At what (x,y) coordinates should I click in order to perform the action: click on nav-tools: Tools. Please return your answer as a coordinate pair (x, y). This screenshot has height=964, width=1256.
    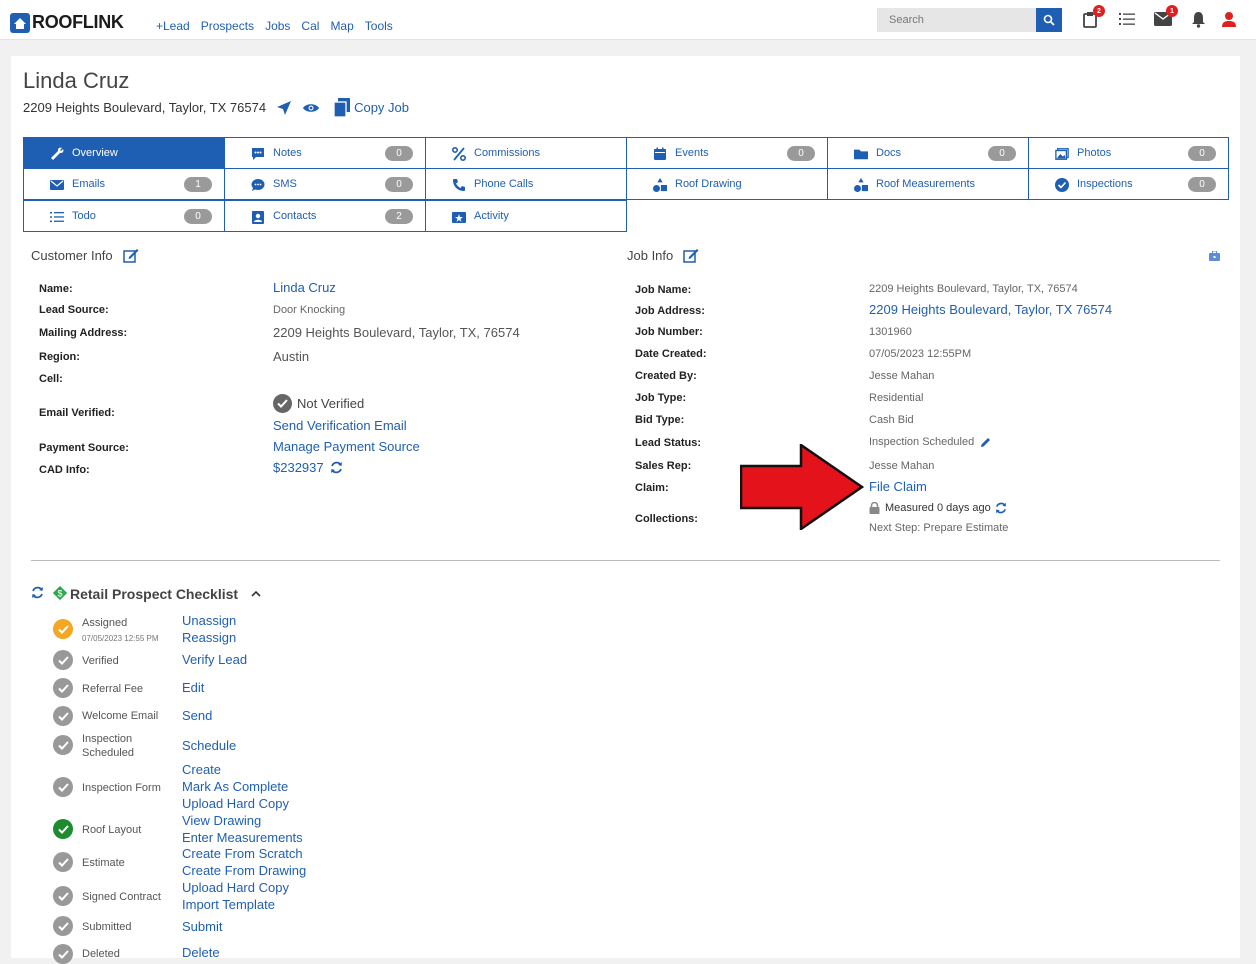
    Looking at the image, I should click on (379, 26).